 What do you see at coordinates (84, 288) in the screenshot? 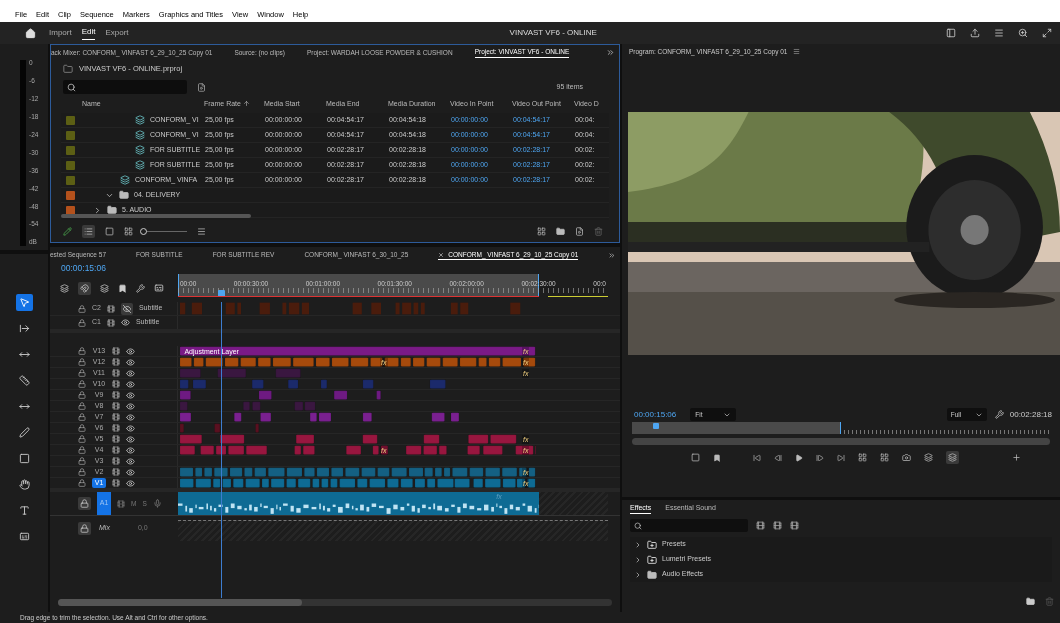
I see `snap-icon` at bounding box center [84, 288].